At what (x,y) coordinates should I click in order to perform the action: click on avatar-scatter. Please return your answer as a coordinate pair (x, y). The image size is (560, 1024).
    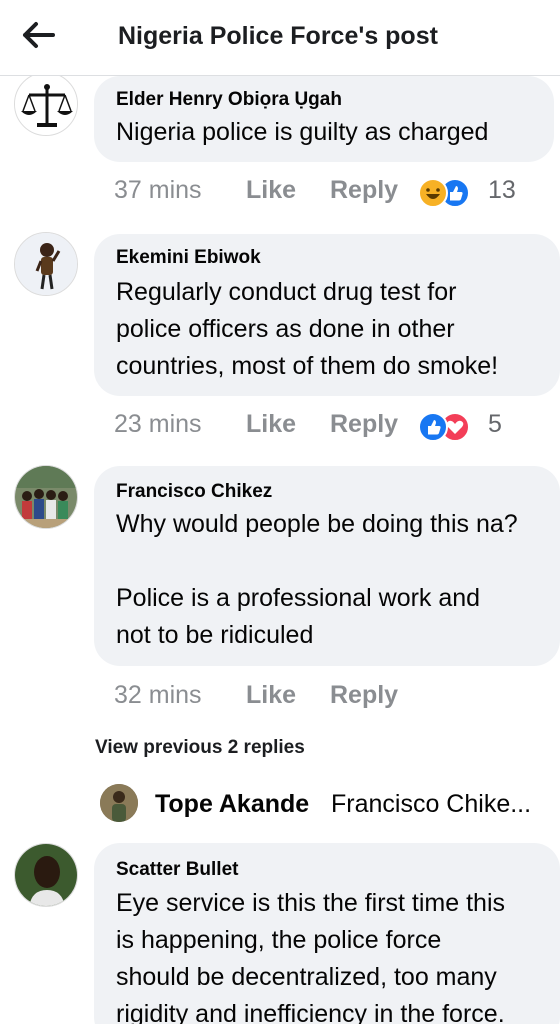
    Looking at the image, I should click on (46, 875).